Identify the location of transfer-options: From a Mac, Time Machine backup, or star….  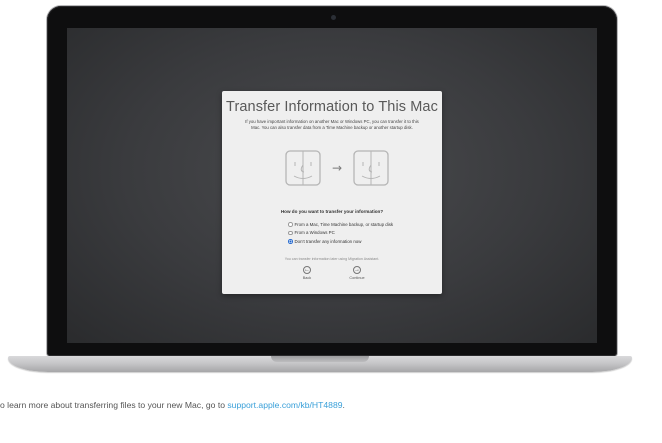
(358, 233).